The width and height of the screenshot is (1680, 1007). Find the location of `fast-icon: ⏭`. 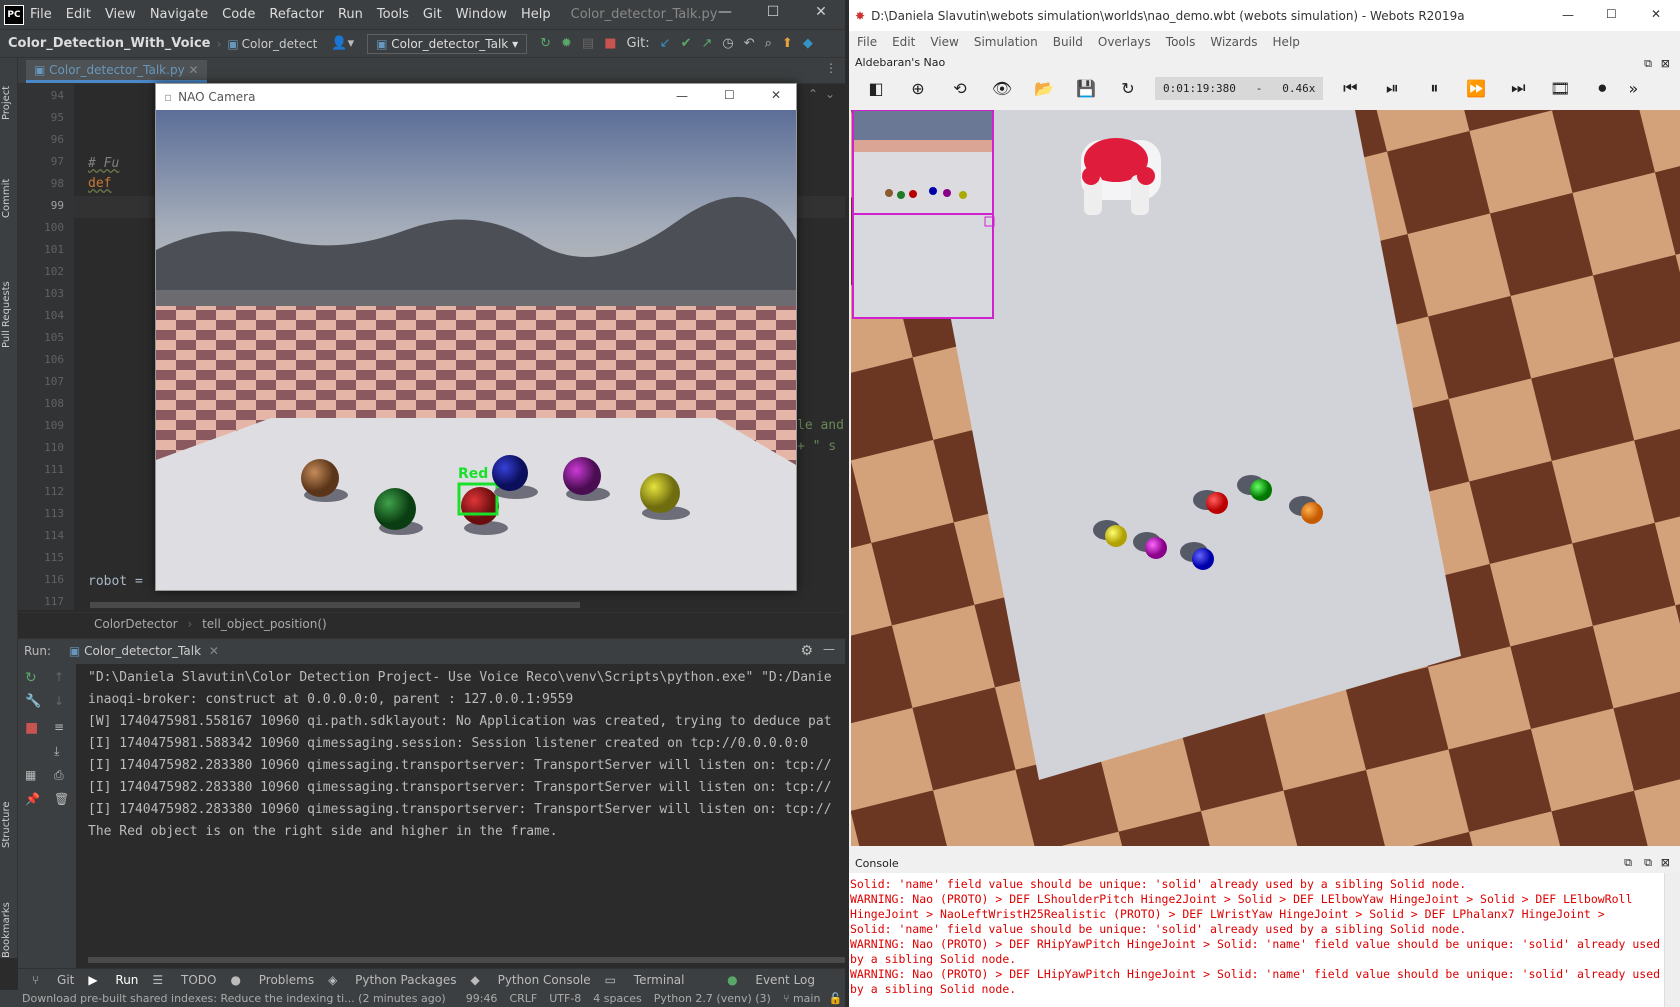

fast-icon: ⏭ is located at coordinates (1518, 88).